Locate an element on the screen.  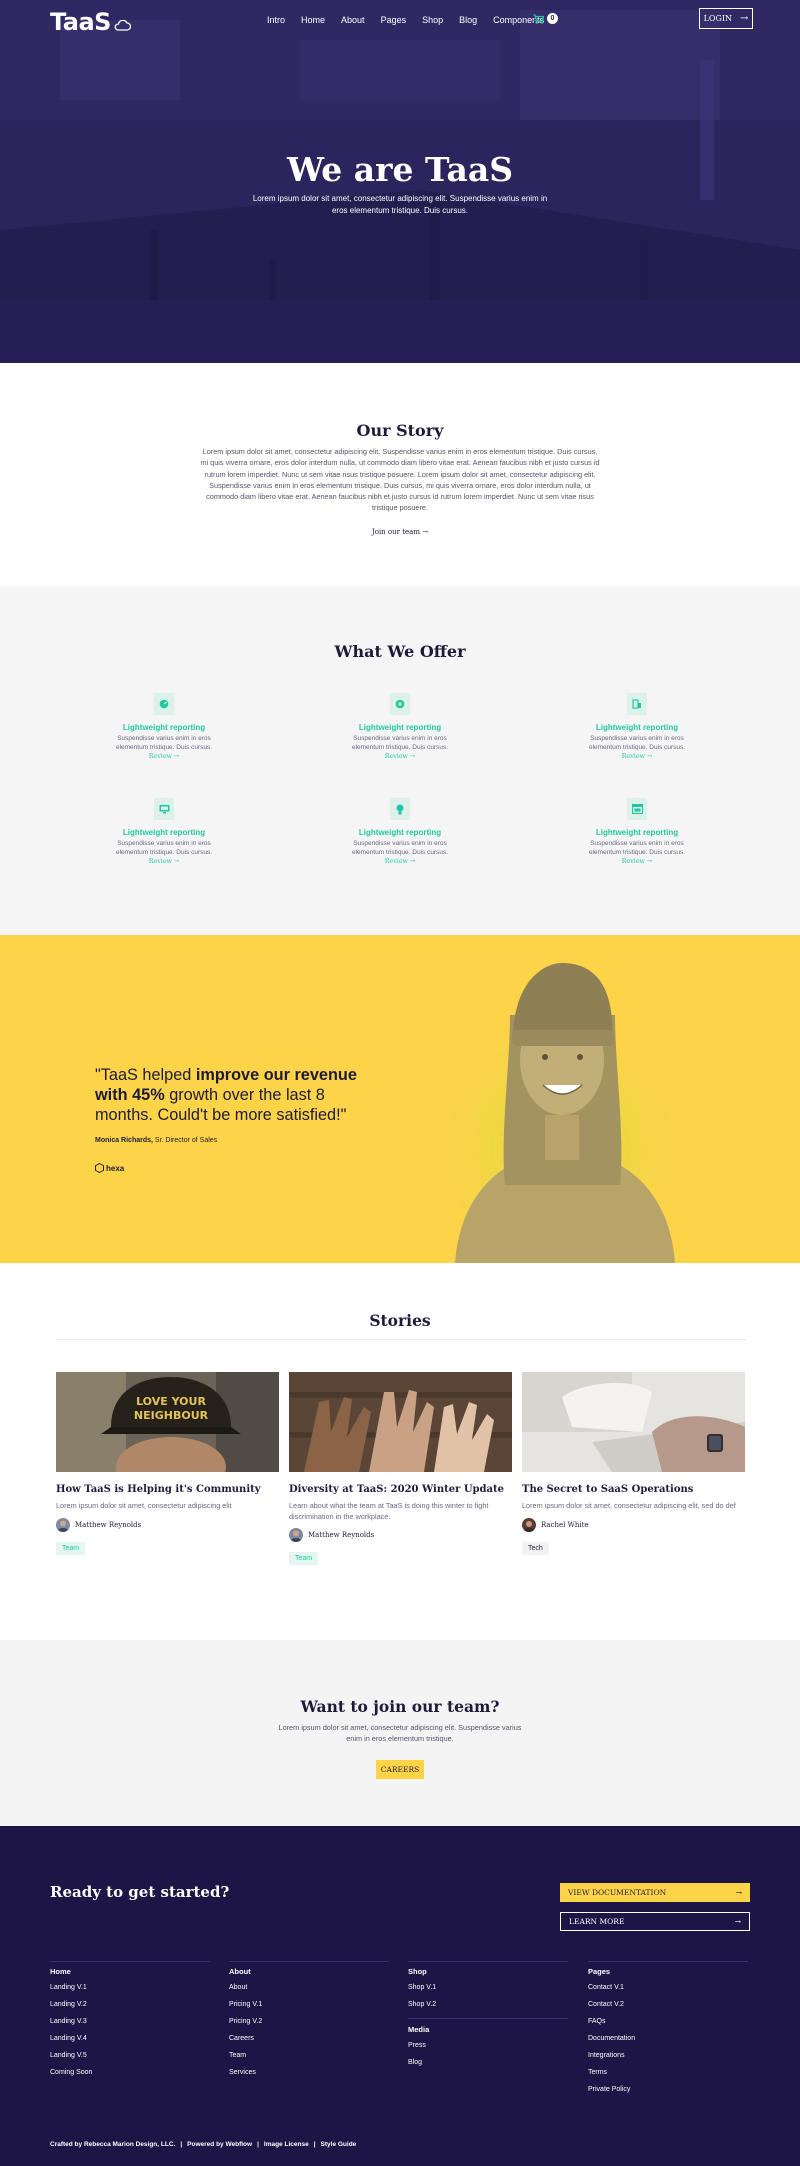
footer-link: Landing V.1 is located at coordinates (130, 1987).